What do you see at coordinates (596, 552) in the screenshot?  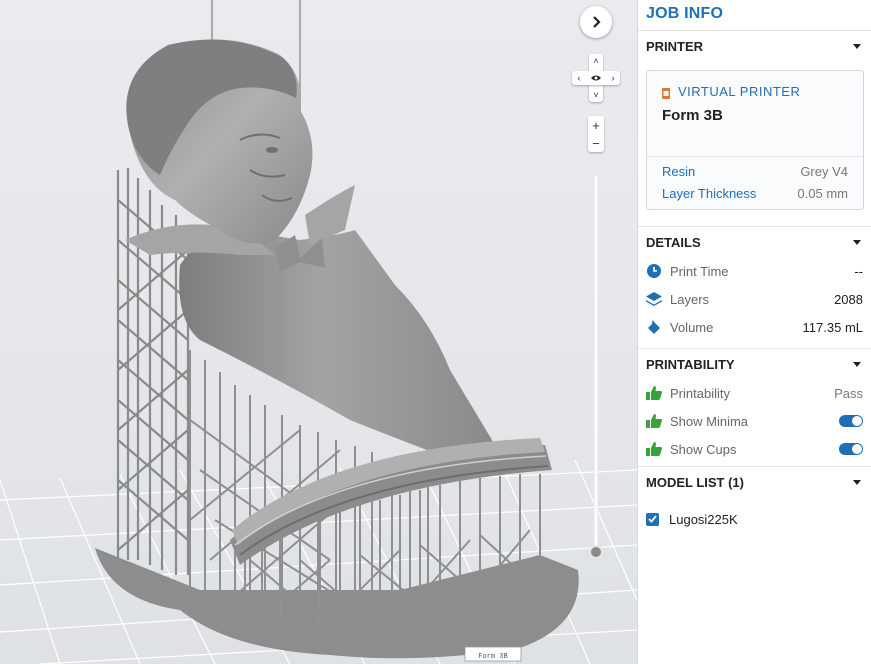 I see `layer-slider-handle` at bounding box center [596, 552].